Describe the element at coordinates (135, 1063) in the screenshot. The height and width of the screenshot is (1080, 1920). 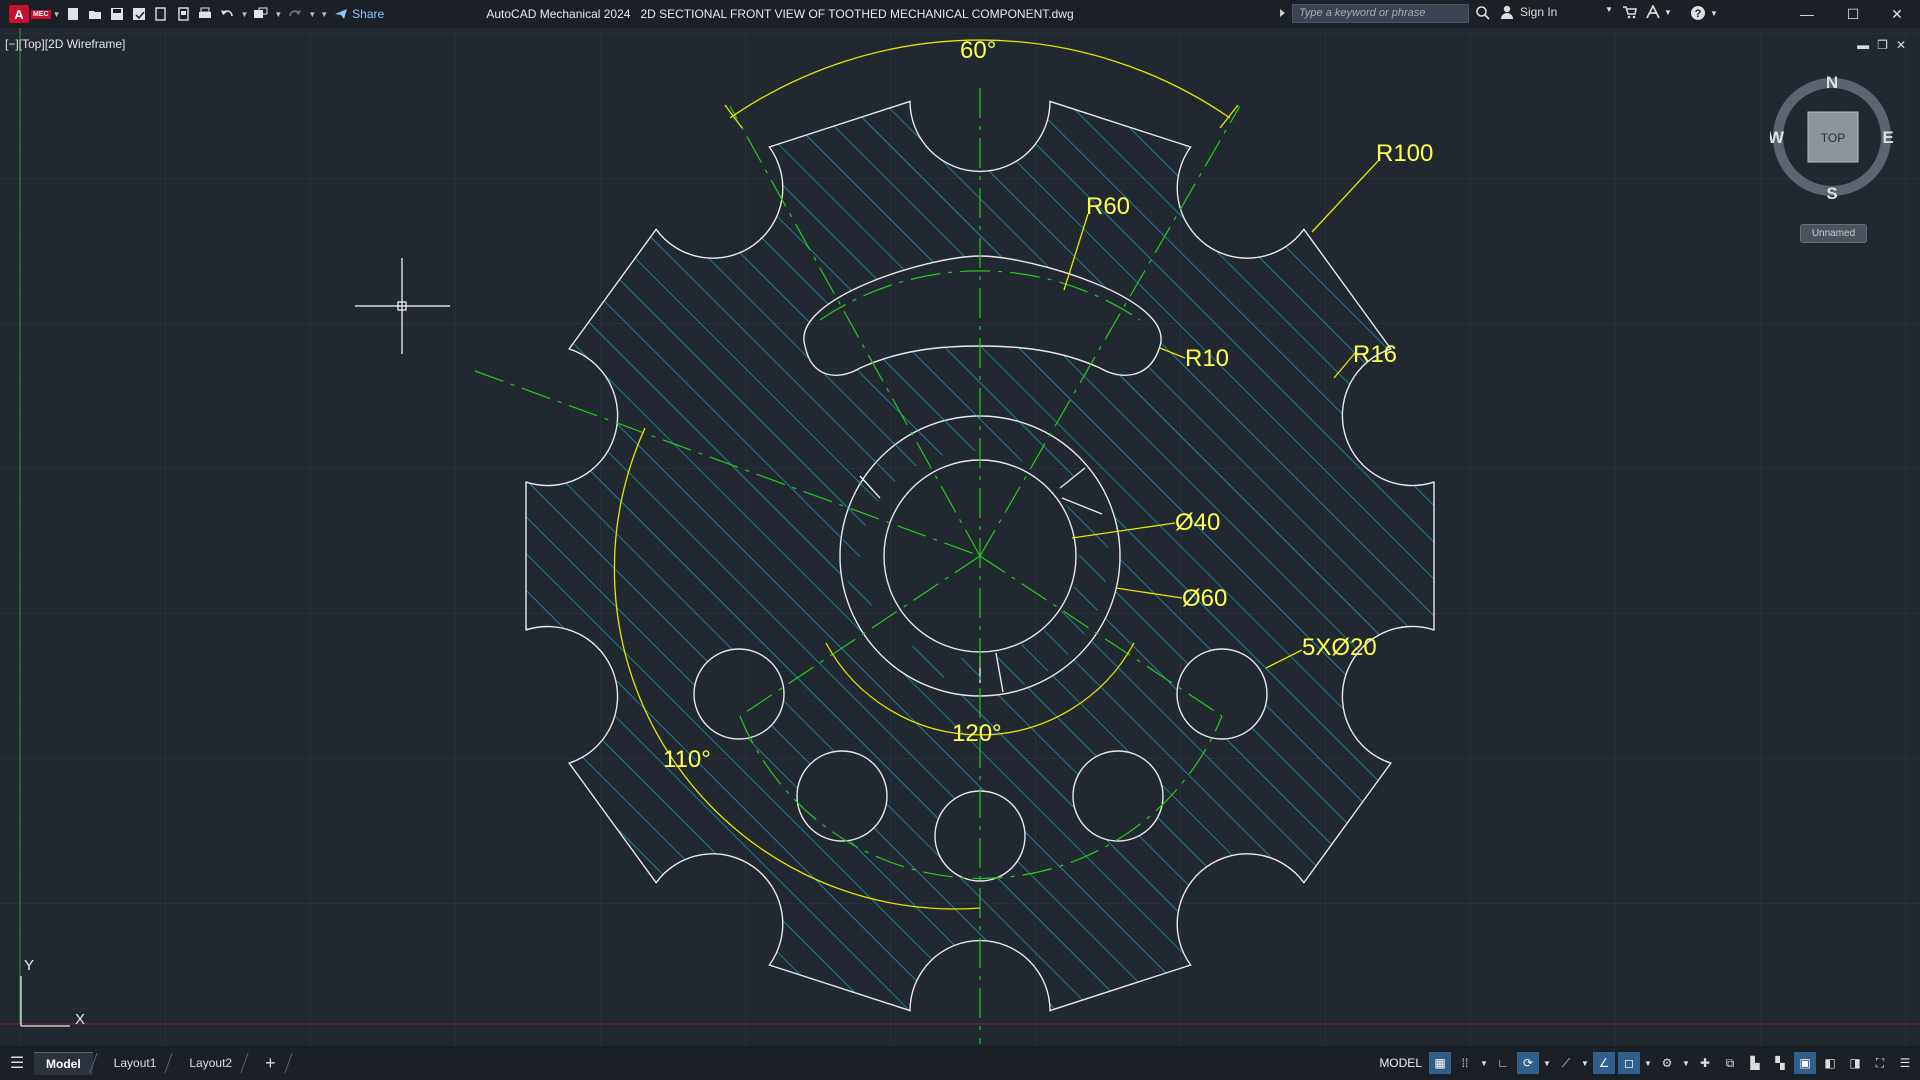
I see `tab-layout1: Layout1` at that location.